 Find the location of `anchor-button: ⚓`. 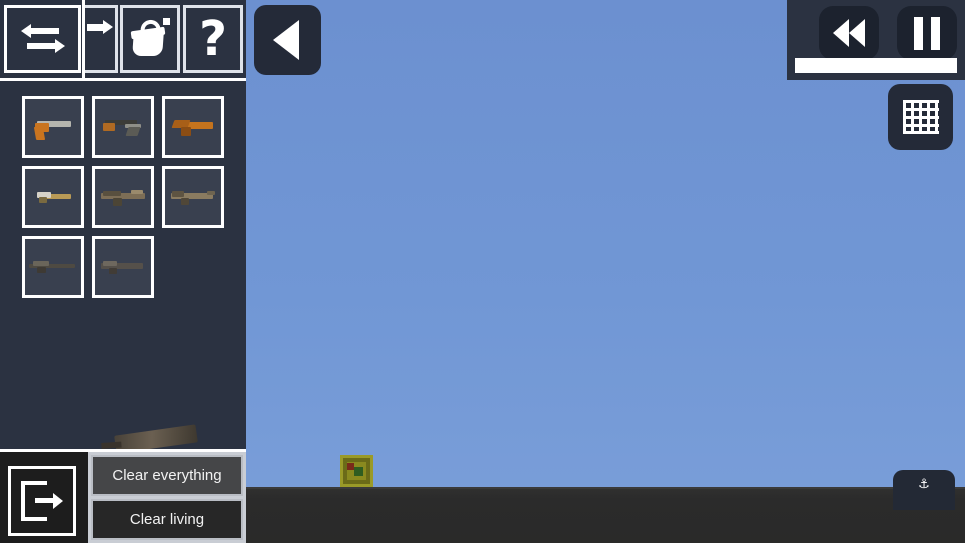

anchor-button: ⚓ is located at coordinates (924, 490).